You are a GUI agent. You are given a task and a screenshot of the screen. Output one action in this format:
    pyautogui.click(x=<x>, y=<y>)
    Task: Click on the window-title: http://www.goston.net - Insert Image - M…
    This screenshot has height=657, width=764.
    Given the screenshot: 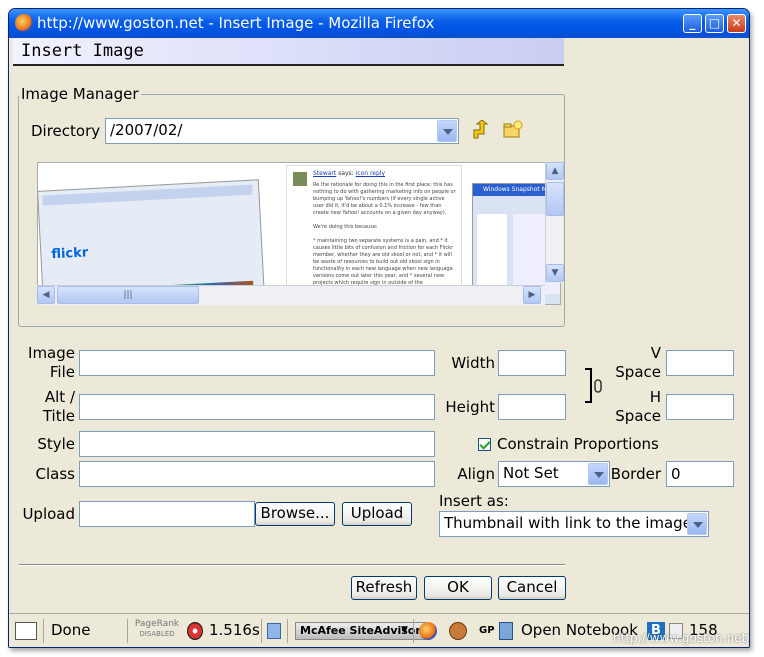 What is the action you would take?
    pyautogui.click(x=236, y=23)
    